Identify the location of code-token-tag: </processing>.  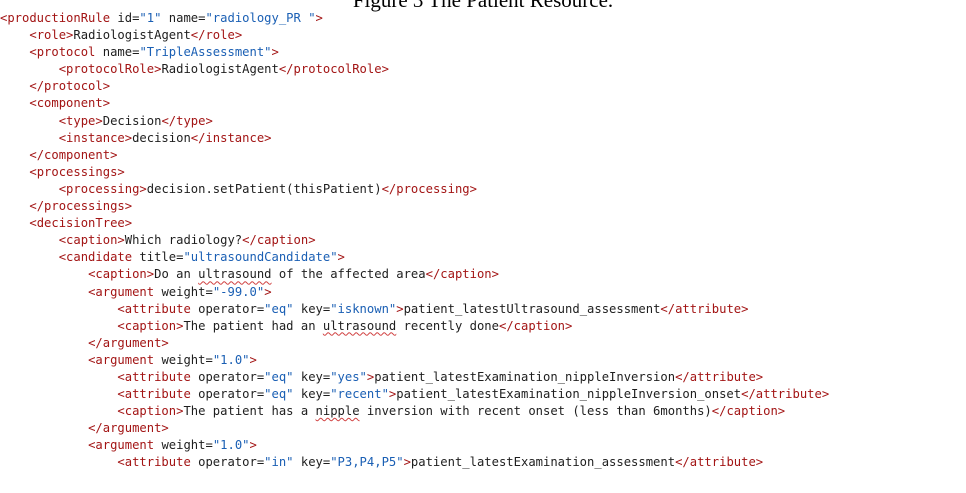
(429, 188).